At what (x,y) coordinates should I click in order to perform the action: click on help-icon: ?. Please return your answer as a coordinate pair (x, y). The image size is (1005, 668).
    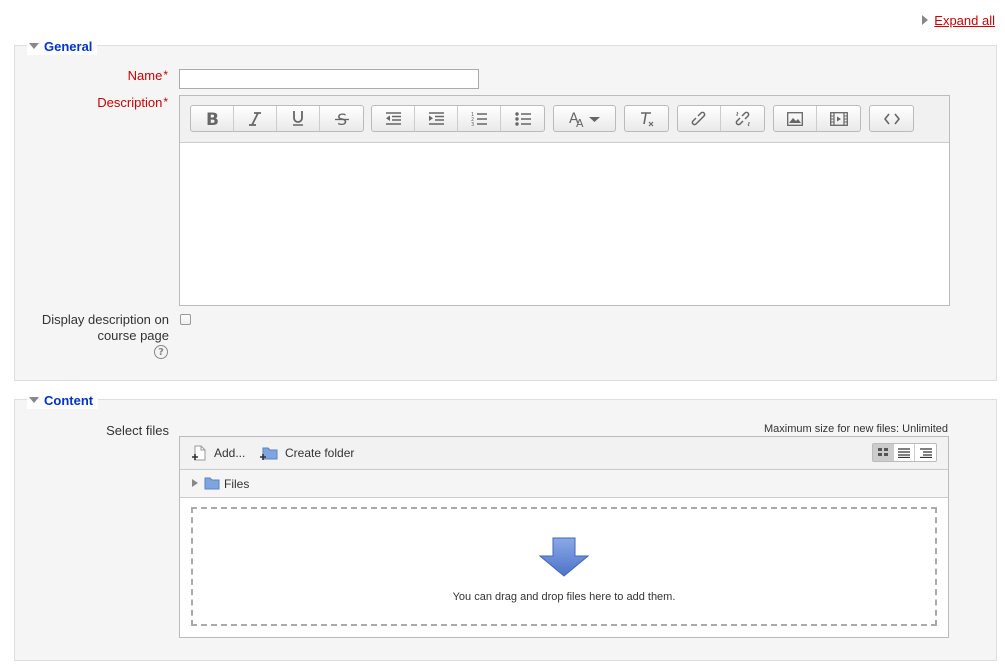
    Looking at the image, I should click on (161, 352).